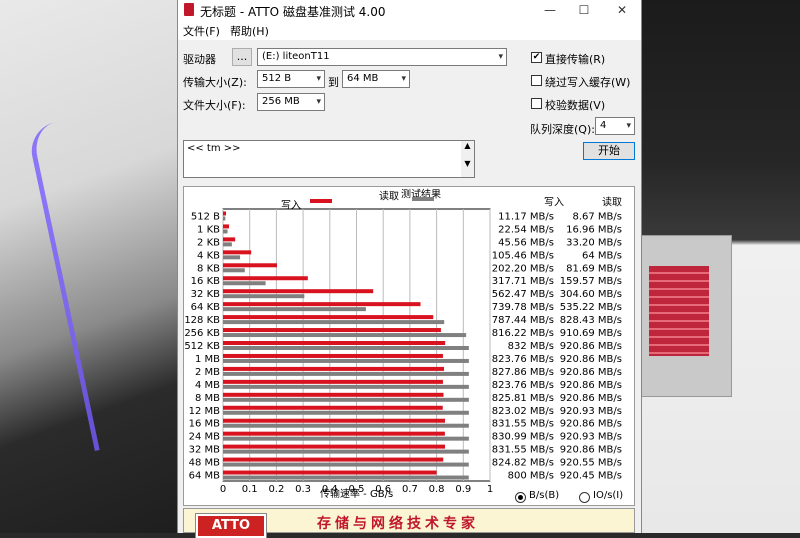 The height and width of the screenshot is (538, 800). I want to click on maximize-icon: ☐, so click(584, 10).